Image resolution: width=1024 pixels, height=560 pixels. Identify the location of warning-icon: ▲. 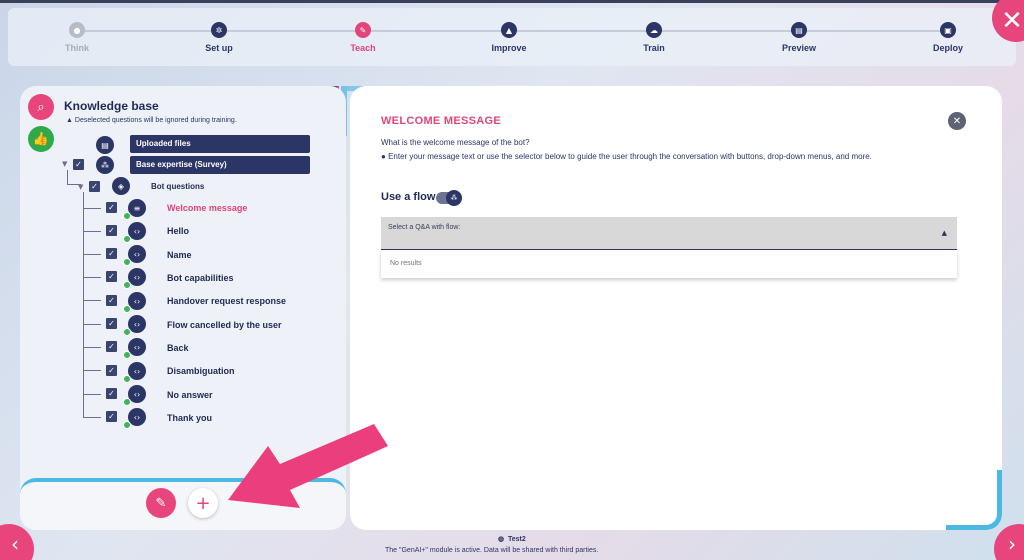
(69, 120).